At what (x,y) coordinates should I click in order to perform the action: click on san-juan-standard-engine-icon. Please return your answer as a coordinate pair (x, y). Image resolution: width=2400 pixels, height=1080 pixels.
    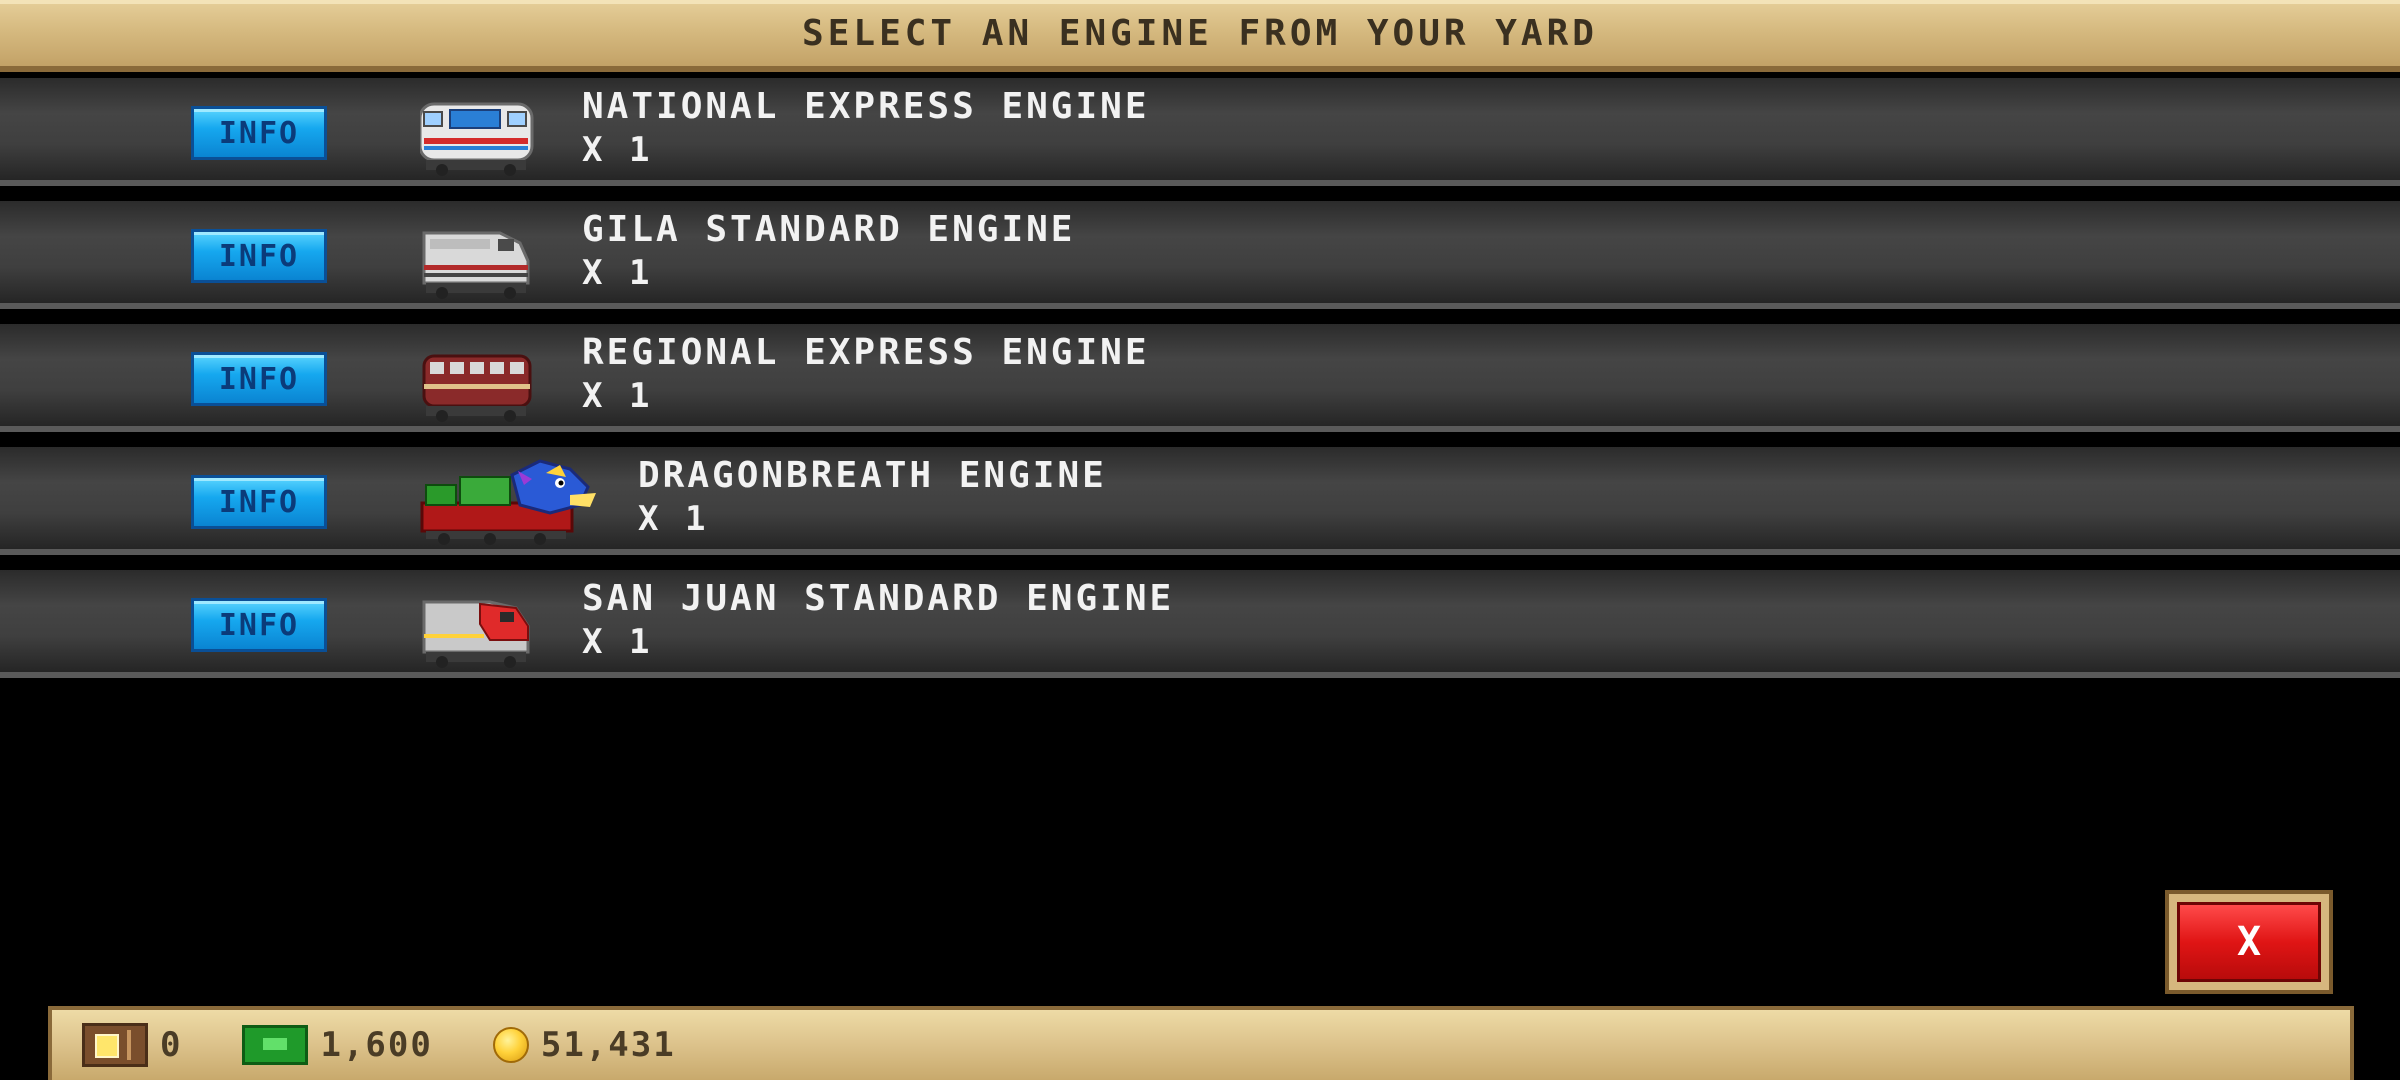
    Looking at the image, I should click on (476, 634).